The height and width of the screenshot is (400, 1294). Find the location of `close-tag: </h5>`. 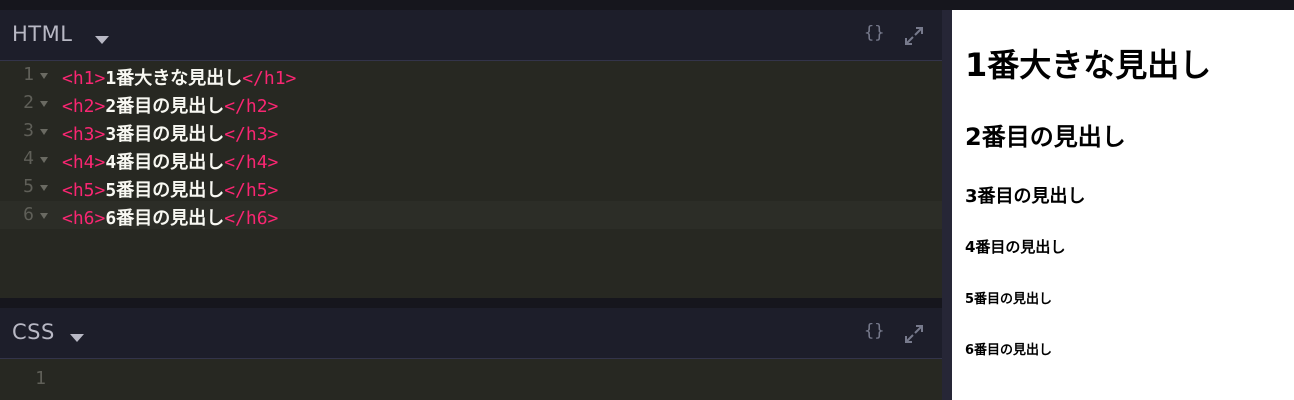

close-tag: </h5> is located at coordinates (251, 190).